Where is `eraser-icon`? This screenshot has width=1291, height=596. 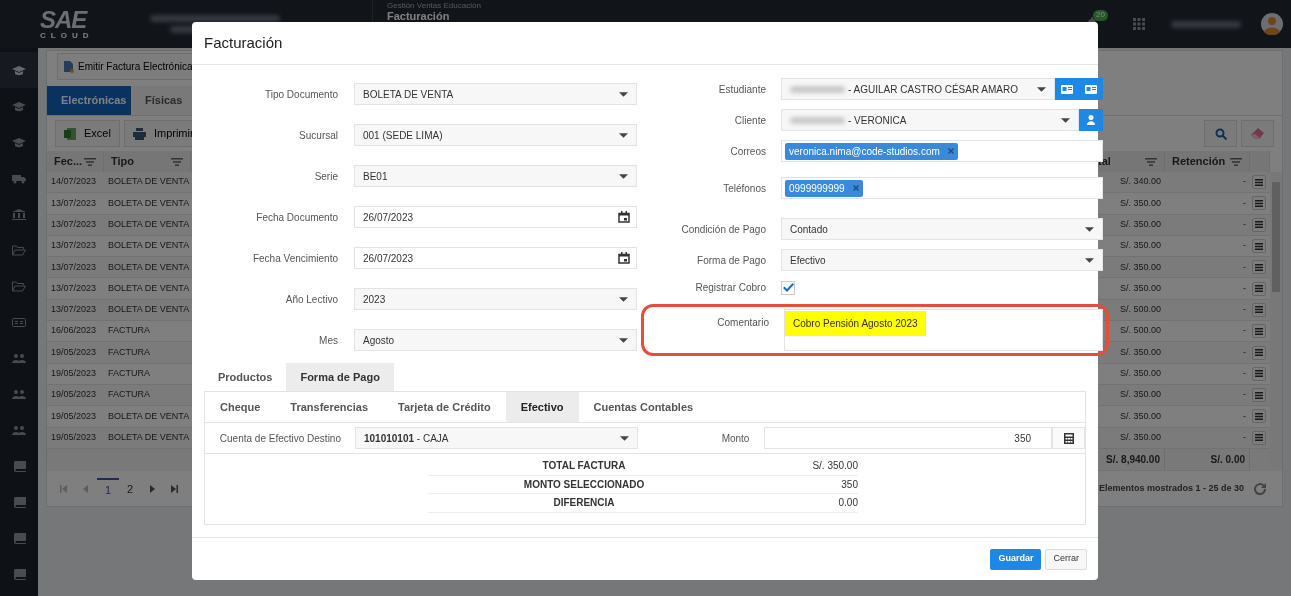 eraser-icon is located at coordinates (1257, 133).